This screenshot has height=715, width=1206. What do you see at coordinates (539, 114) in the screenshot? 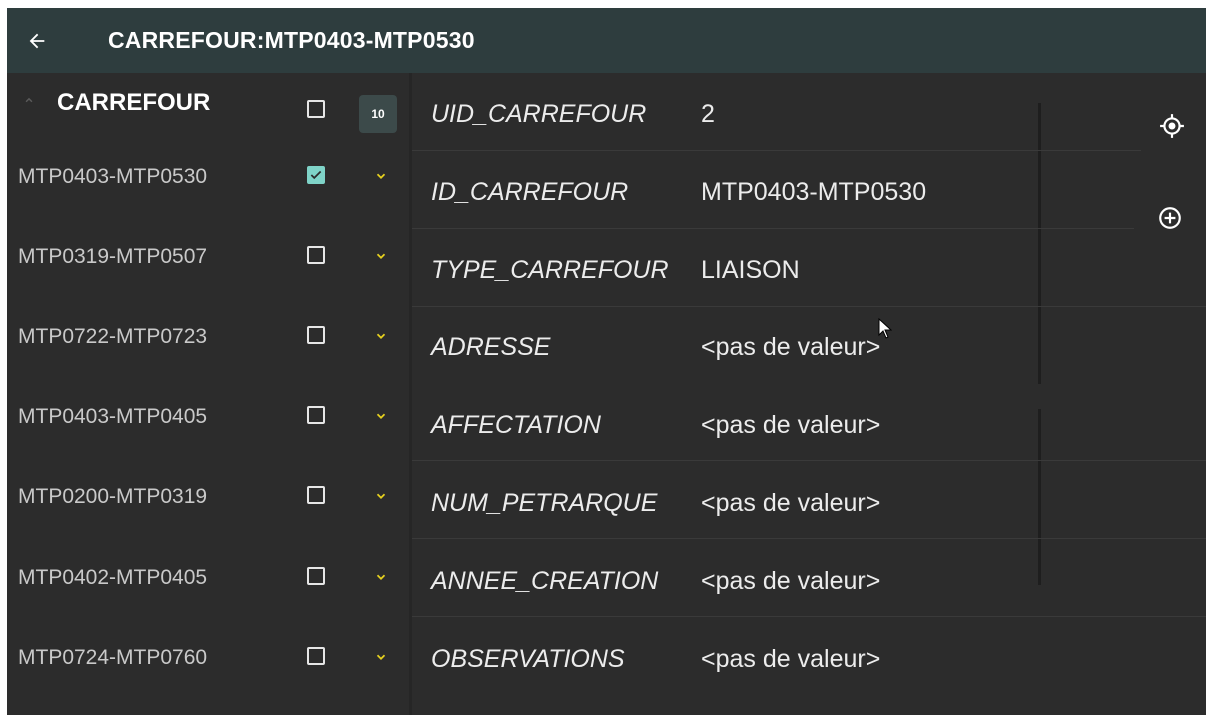
I see `attribute-key: UID_CARREFOUR` at bounding box center [539, 114].